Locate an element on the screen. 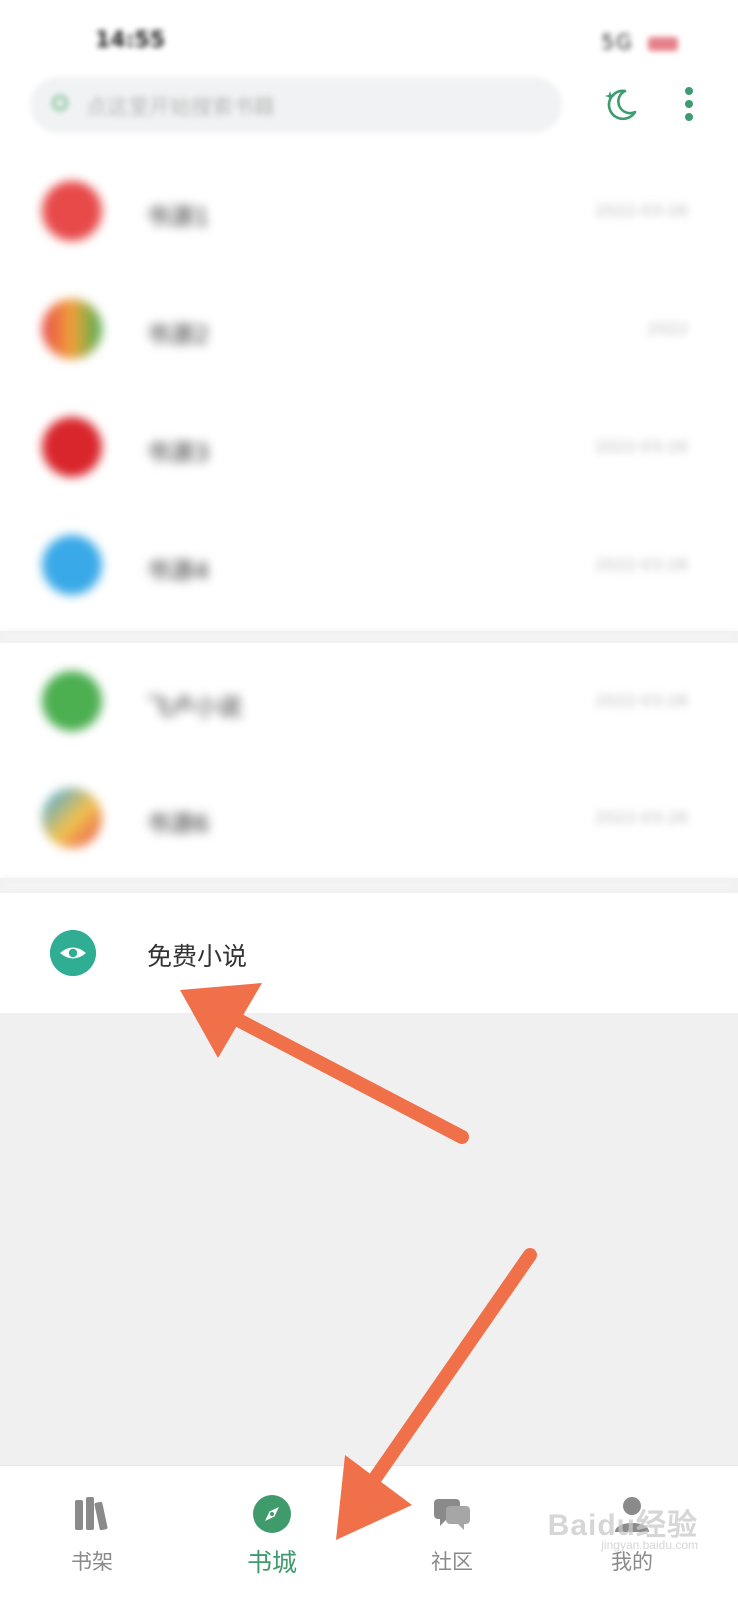  battery-icon is located at coordinates (663, 43).